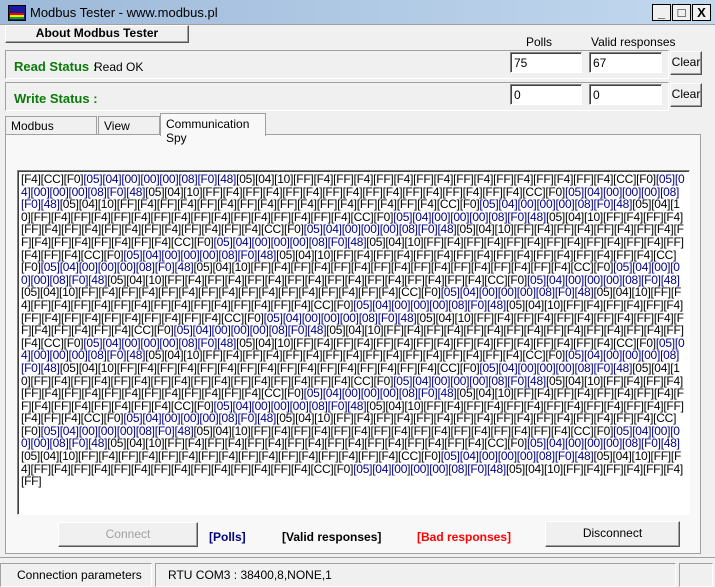 This screenshot has height=587, width=715. What do you see at coordinates (17, 13) in the screenshot?
I see `app-icon` at bounding box center [17, 13].